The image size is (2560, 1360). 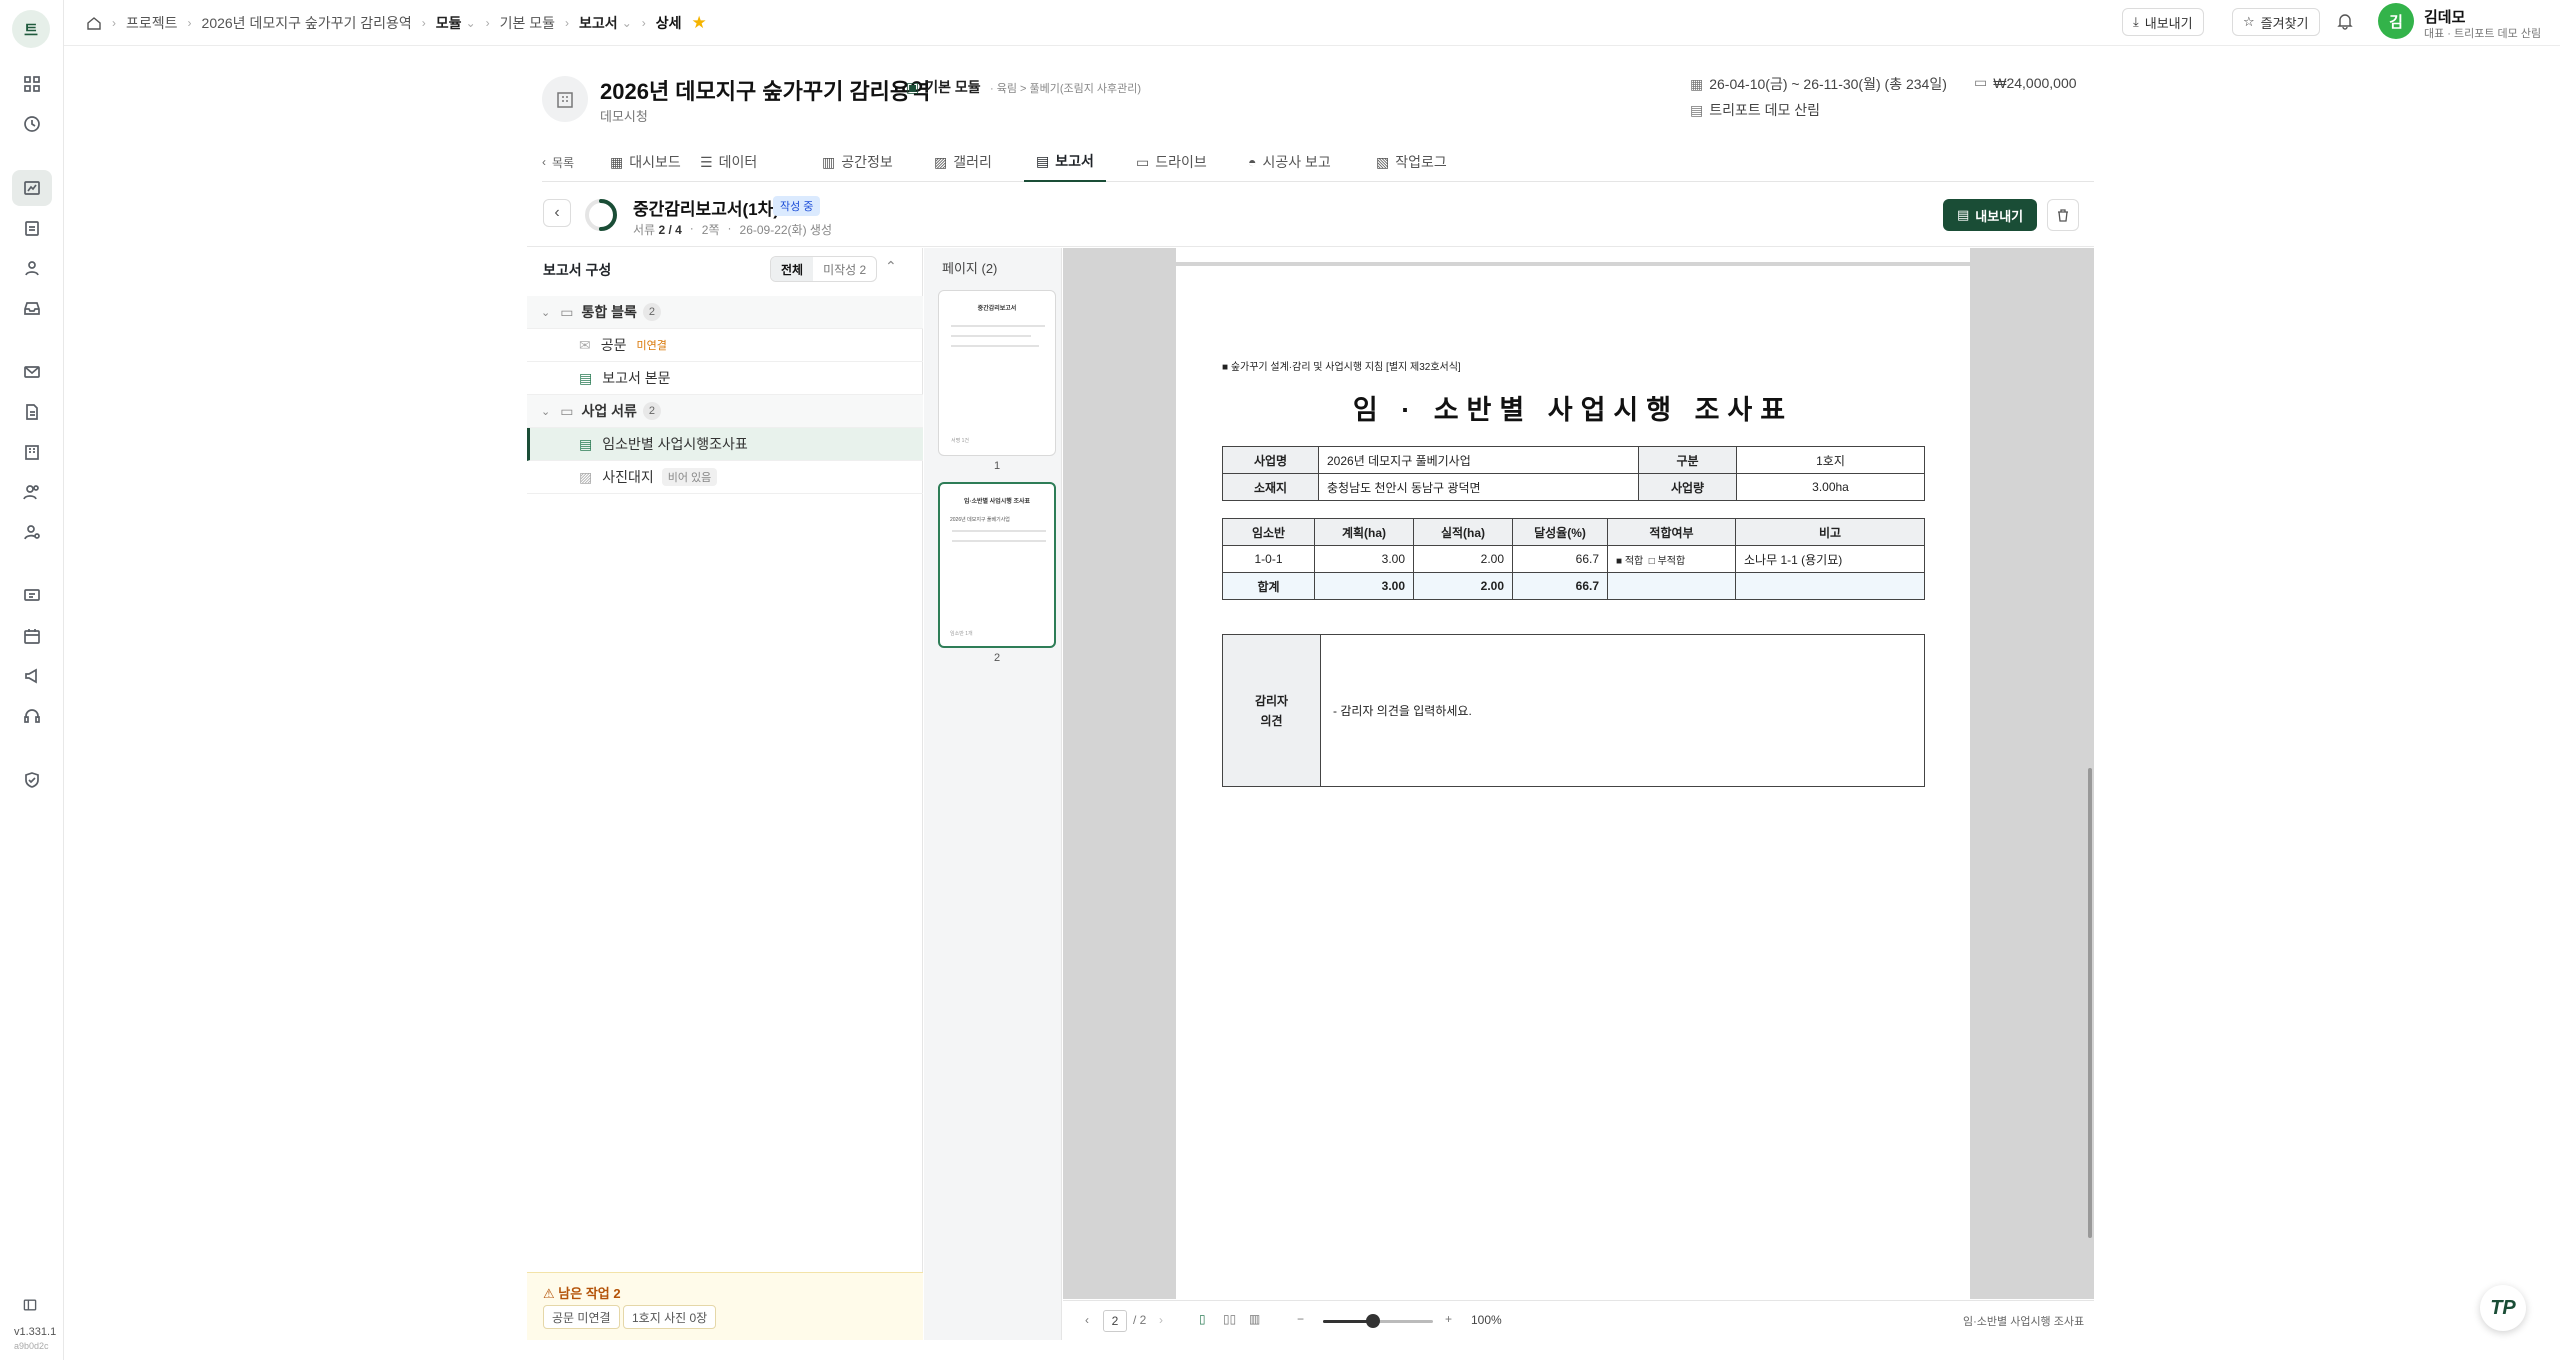 What do you see at coordinates (1478, 487) in the screenshot?
I see `info-value: 충청남도 천안시 동남구 광덕면` at bounding box center [1478, 487].